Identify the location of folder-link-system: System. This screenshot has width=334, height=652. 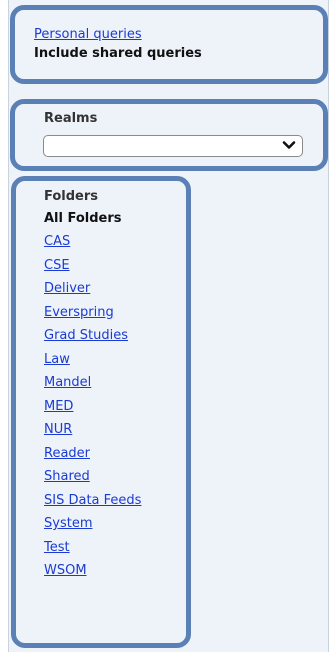
(92, 524).